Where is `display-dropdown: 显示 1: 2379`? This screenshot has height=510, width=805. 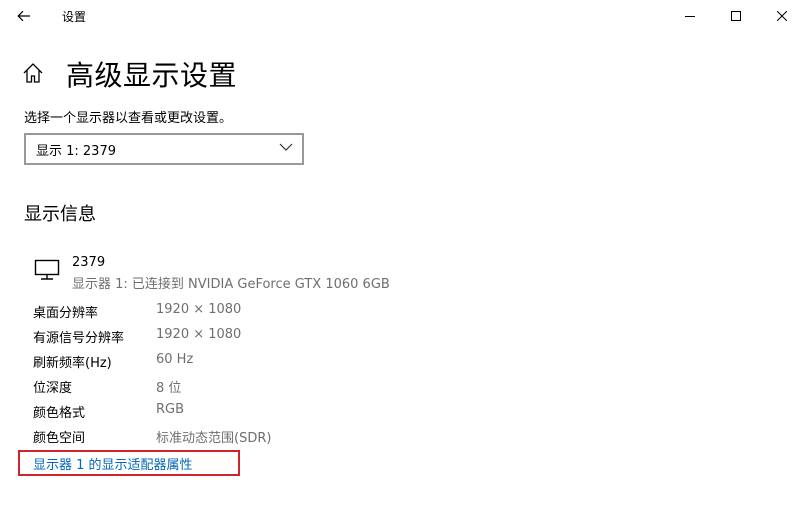
display-dropdown: 显示 1: 2379 is located at coordinates (164, 149).